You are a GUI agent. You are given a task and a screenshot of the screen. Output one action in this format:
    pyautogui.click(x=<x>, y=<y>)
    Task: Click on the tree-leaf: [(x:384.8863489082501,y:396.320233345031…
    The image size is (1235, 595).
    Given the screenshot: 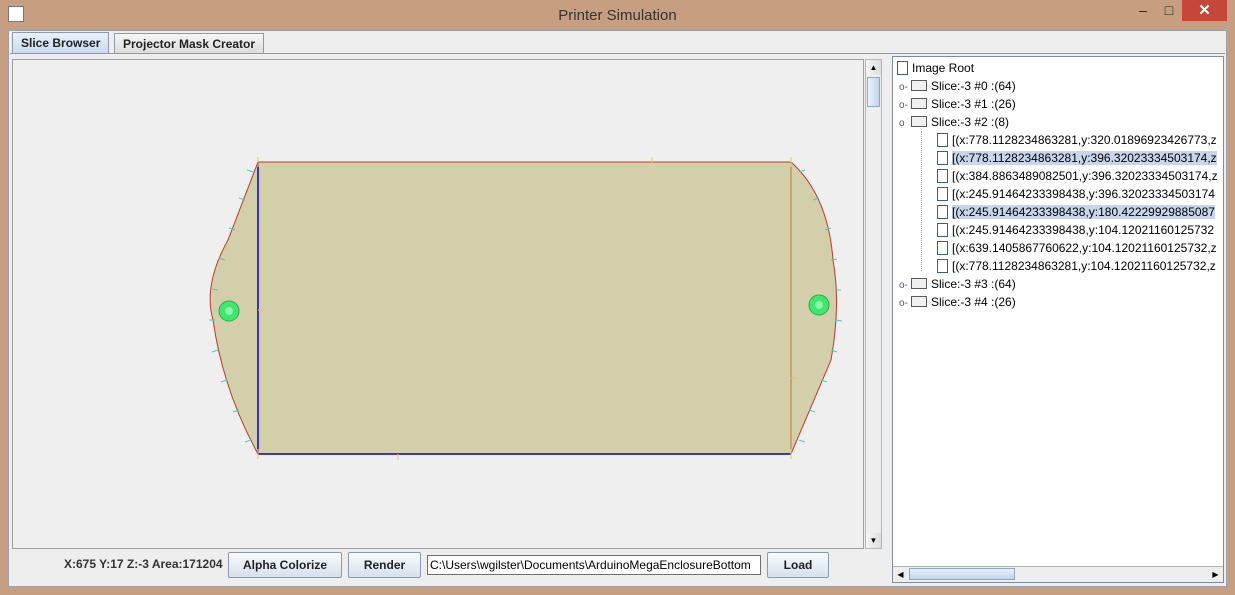 What is the action you would take?
    pyautogui.click(x=1077, y=176)
    